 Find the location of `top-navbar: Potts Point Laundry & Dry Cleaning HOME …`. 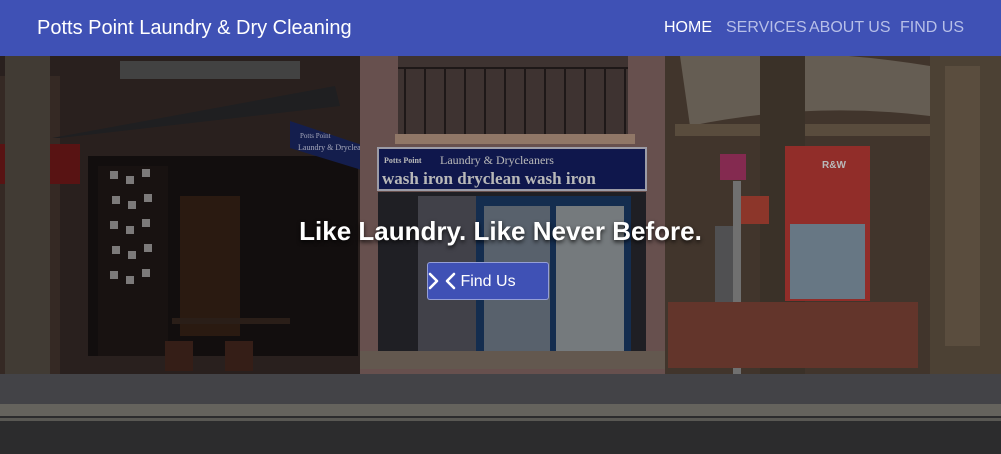

top-navbar: Potts Point Laundry & Dry Cleaning HOME … is located at coordinates (500, 28).